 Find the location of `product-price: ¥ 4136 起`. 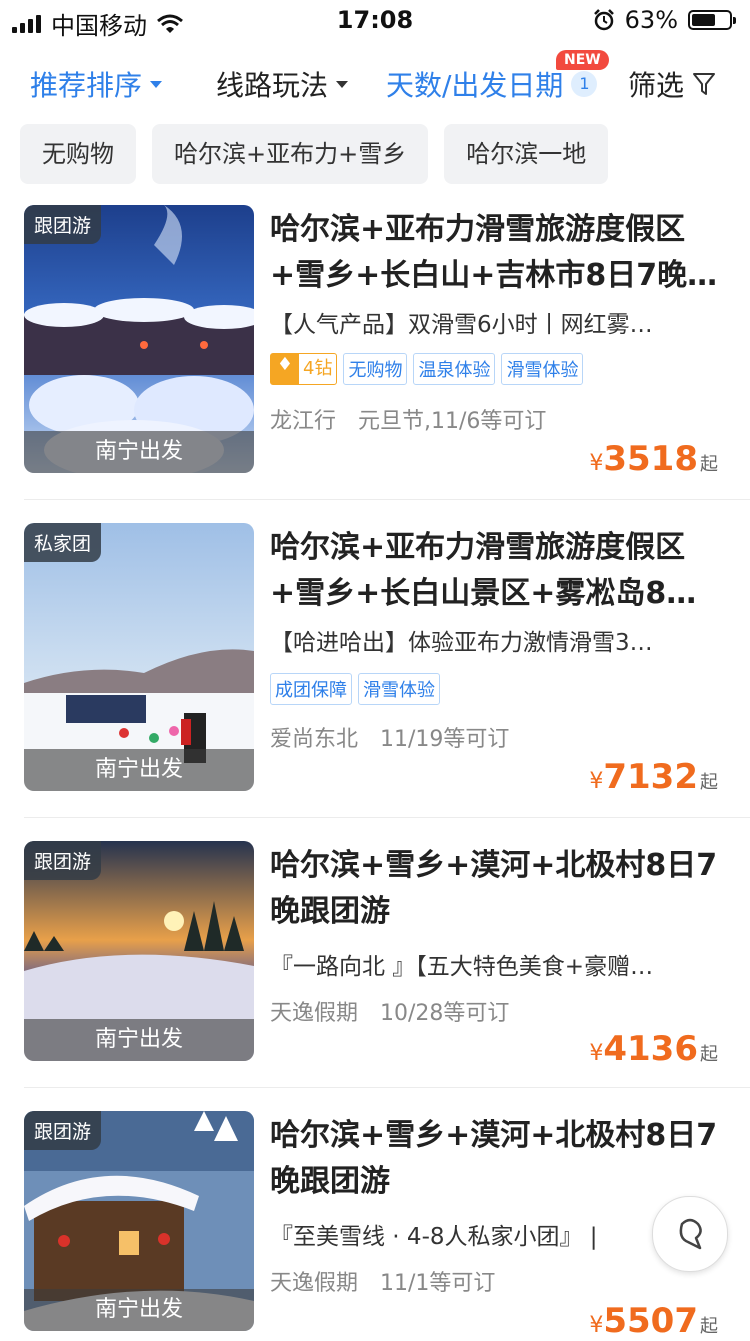

product-price: ¥ 4136 起 is located at coordinates (653, 1049).